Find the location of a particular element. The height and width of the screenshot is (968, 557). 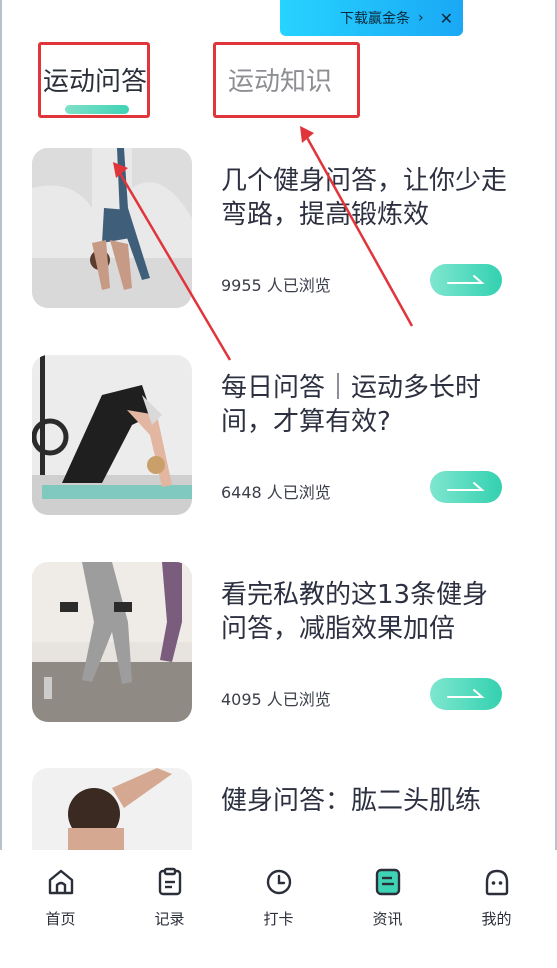

tab-label: 运动知识 is located at coordinates (280, 82).